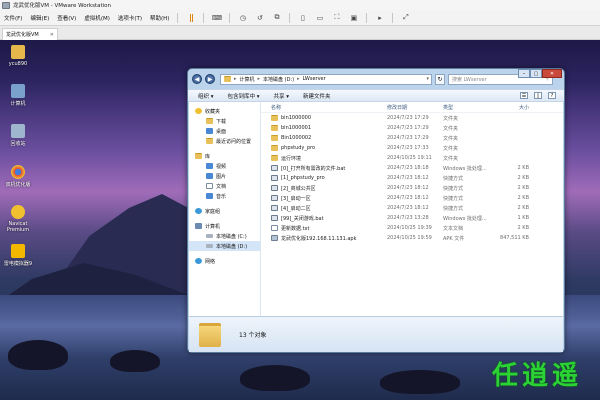 This screenshot has height=400, width=600. I want to click on file-row: [1]_phpstudy_pro 2024/7/23 18:12 快捷方式 2 KB, so click(412, 178).